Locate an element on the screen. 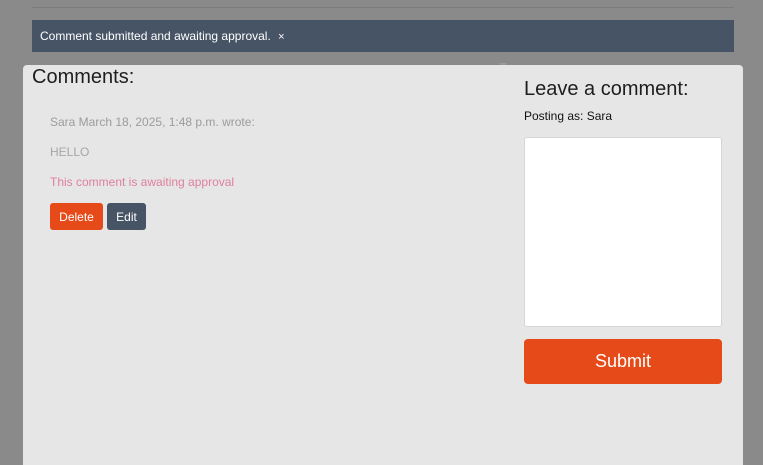  comments-heading: Comments: is located at coordinates (83, 77).